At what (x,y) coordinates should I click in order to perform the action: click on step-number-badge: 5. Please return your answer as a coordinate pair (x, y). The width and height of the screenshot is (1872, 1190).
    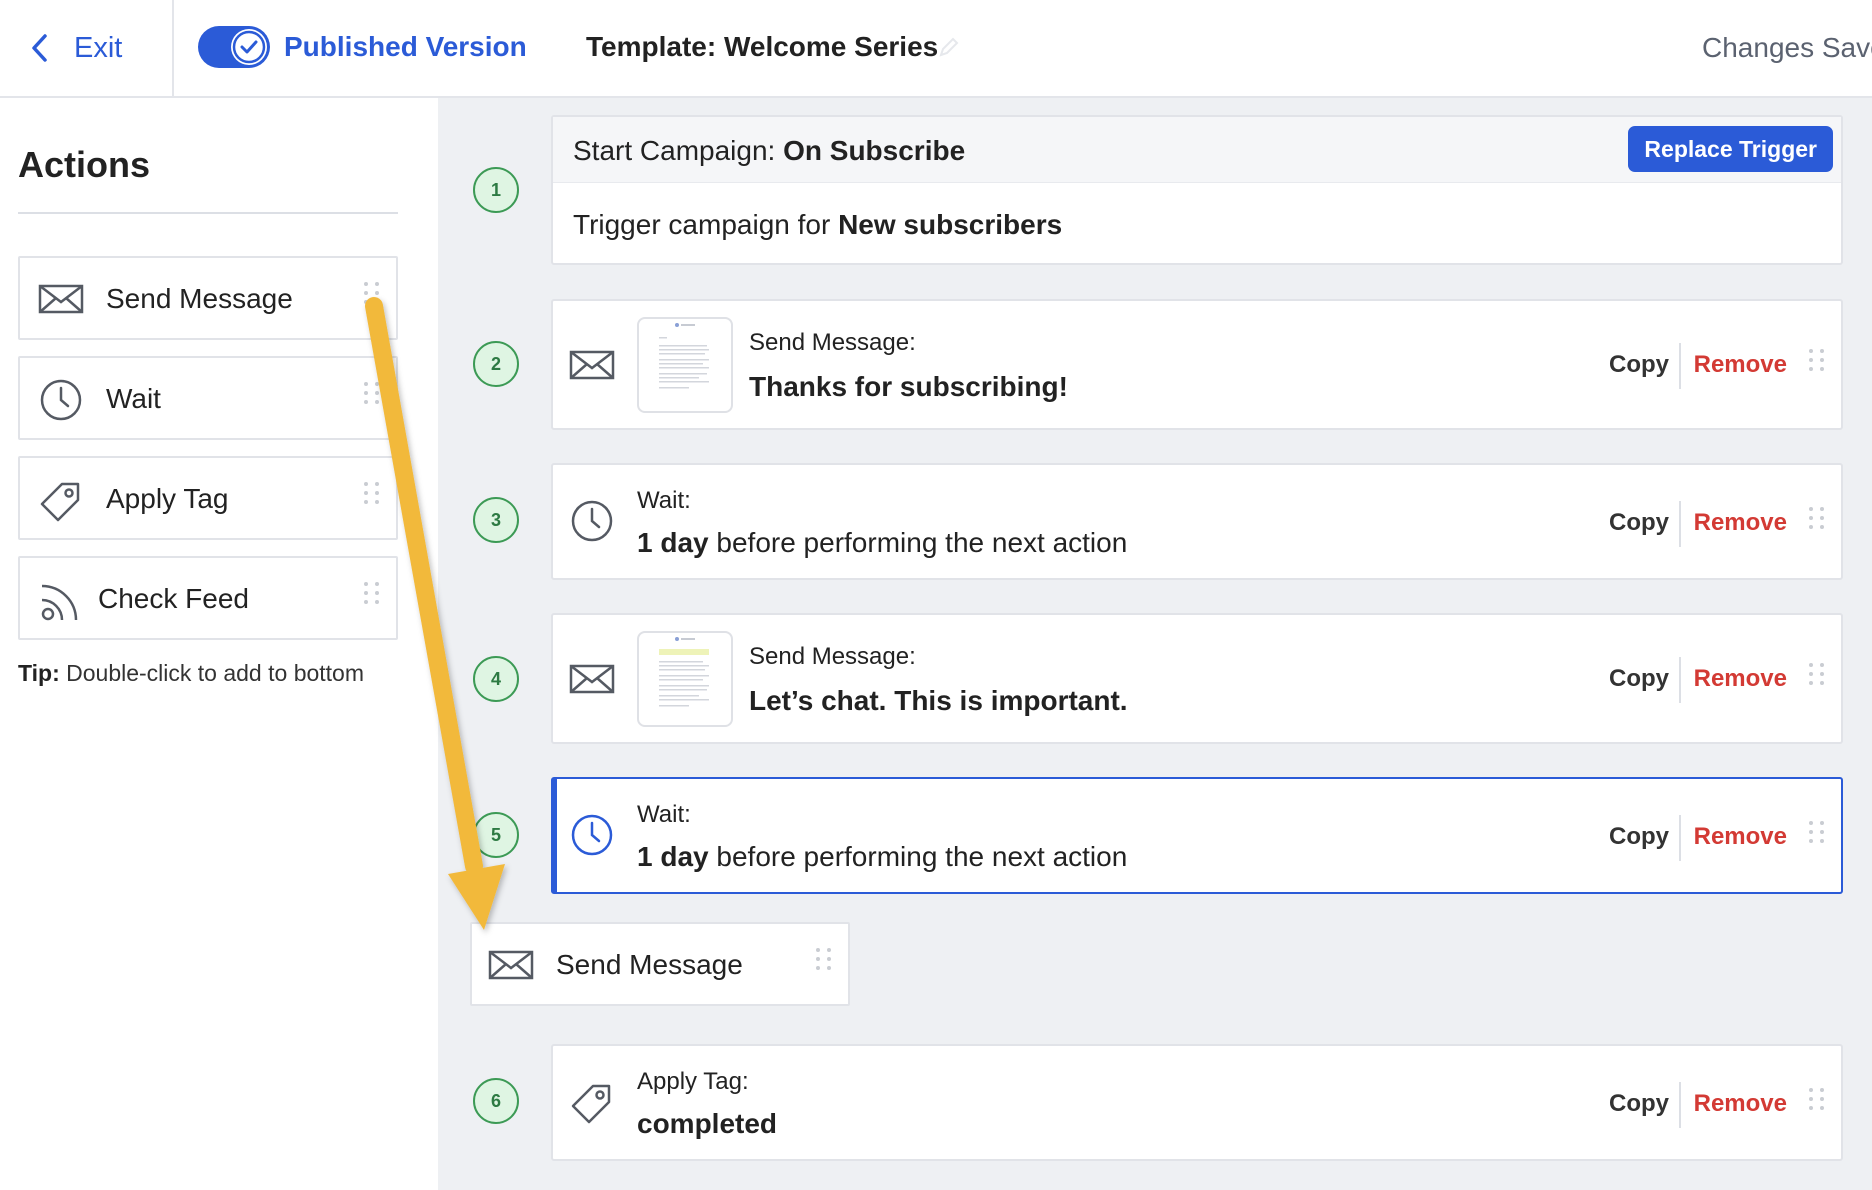
    Looking at the image, I should click on (496, 835).